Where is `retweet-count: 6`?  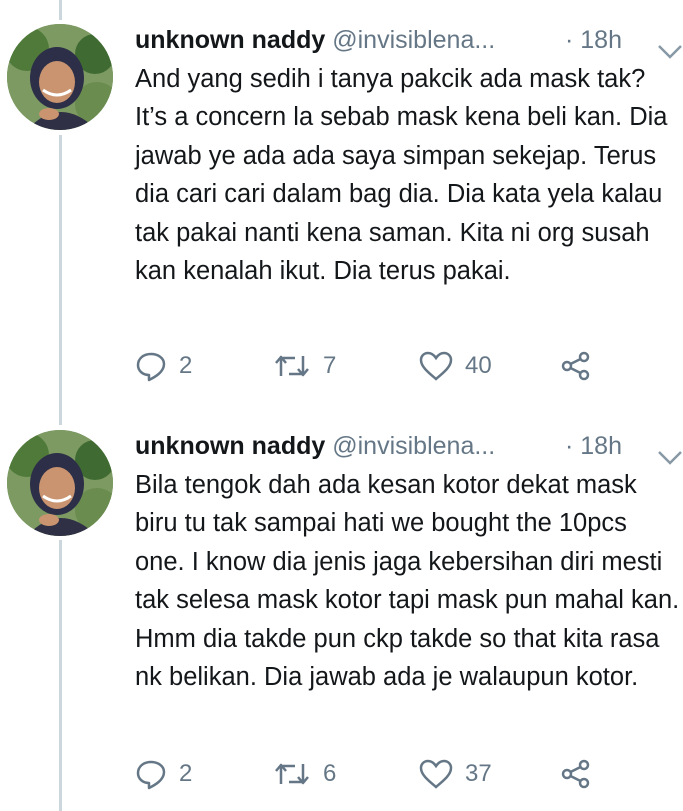 retweet-count: 6 is located at coordinates (330, 773).